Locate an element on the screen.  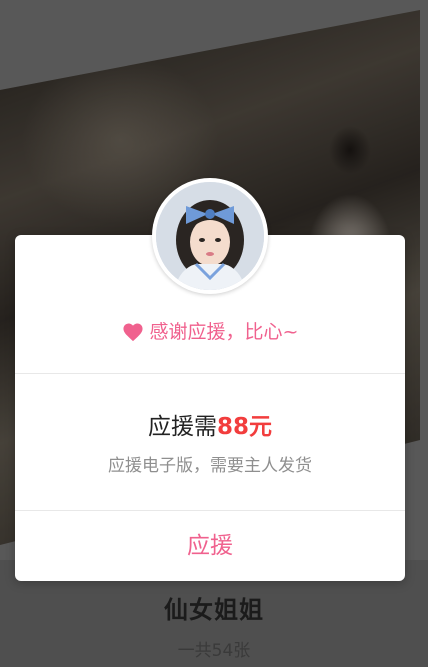
support-description: 应援电子版，需要主人发货 is located at coordinates (210, 466).